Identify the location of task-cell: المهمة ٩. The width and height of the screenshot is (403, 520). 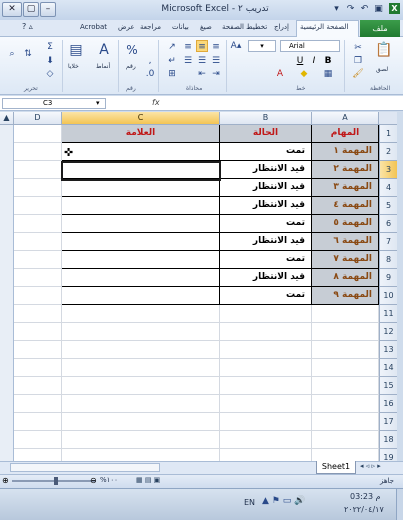
(345, 296).